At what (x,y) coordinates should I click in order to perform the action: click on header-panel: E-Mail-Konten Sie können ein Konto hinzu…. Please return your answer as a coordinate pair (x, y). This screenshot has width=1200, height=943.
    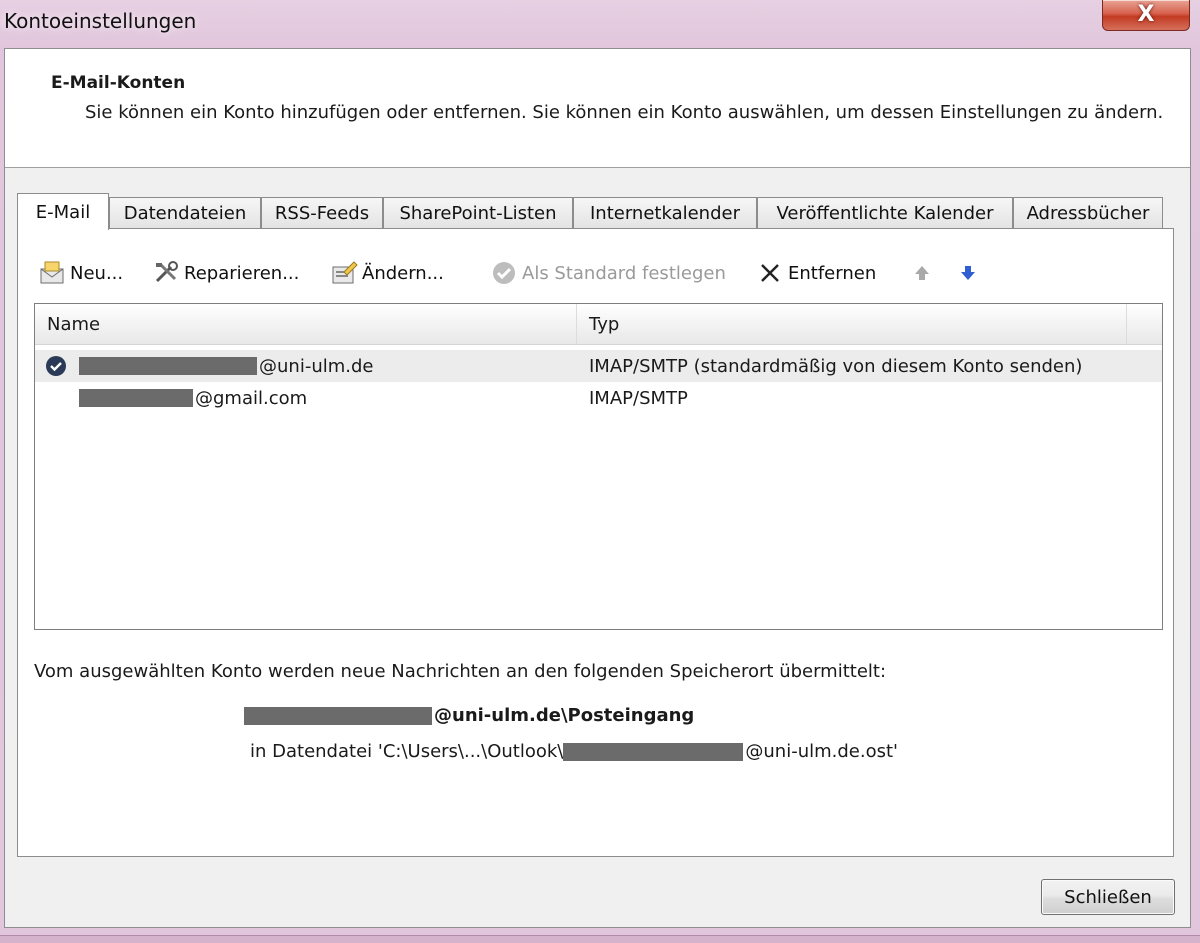
    Looking at the image, I should click on (597, 108).